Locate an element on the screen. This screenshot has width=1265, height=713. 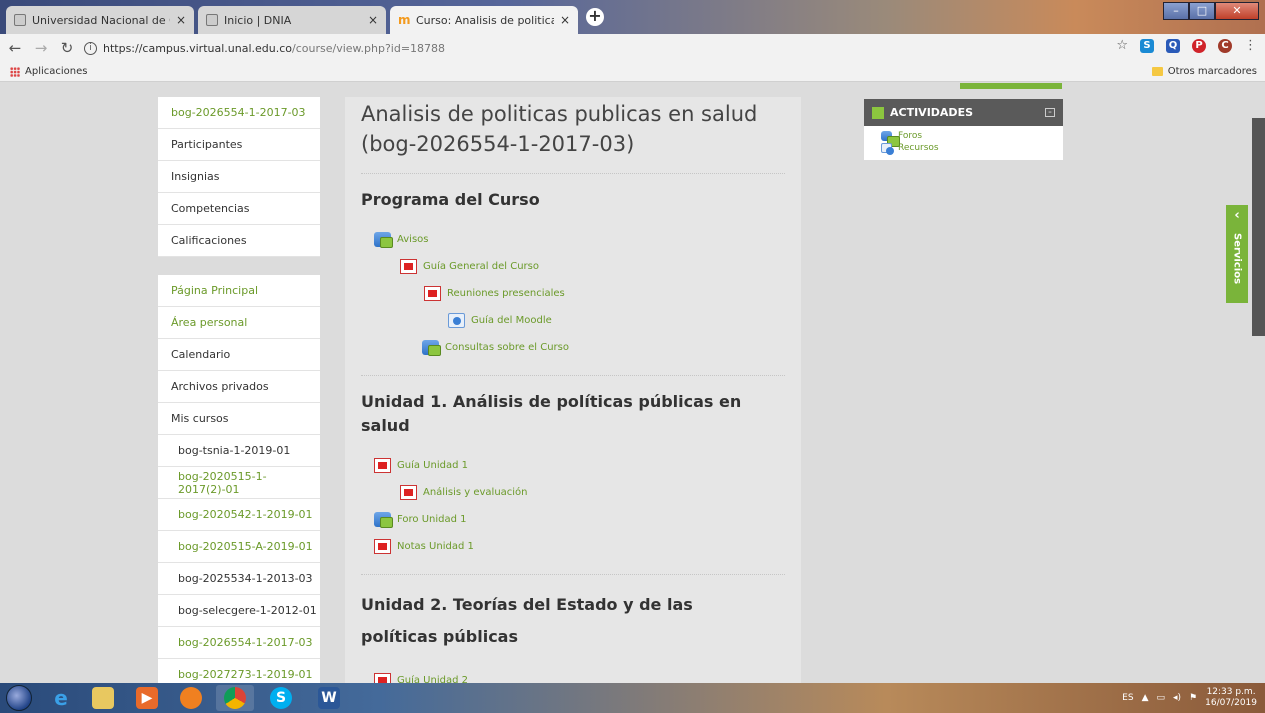
activities-block-title: ACTIVIDADES is located at coordinates (931, 112).